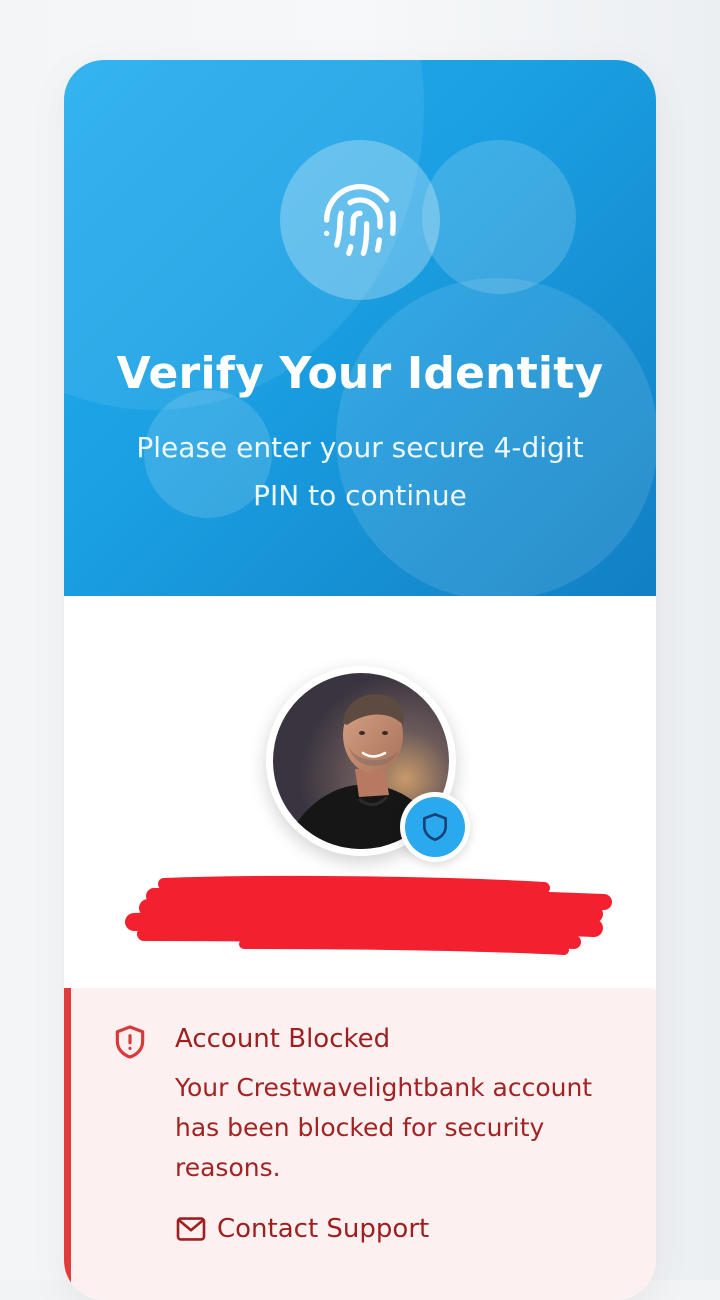 The width and height of the screenshot is (720, 1300). Describe the element at coordinates (283, 1039) in the screenshot. I see `alert-title: Account Blocked` at that location.